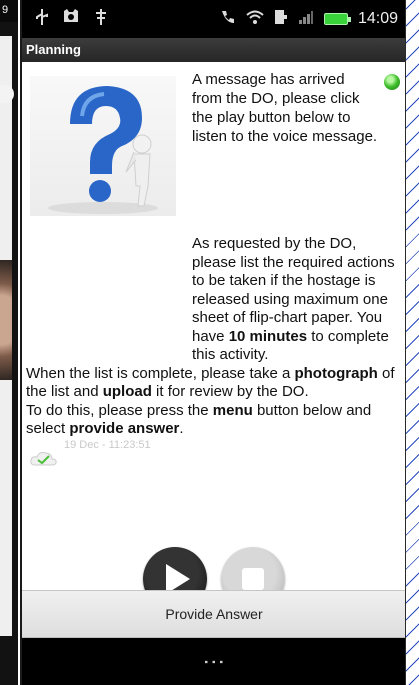 This screenshot has height=685, width=419. What do you see at coordinates (53, 49) in the screenshot?
I see `page-title: Planning` at bounding box center [53, 49].